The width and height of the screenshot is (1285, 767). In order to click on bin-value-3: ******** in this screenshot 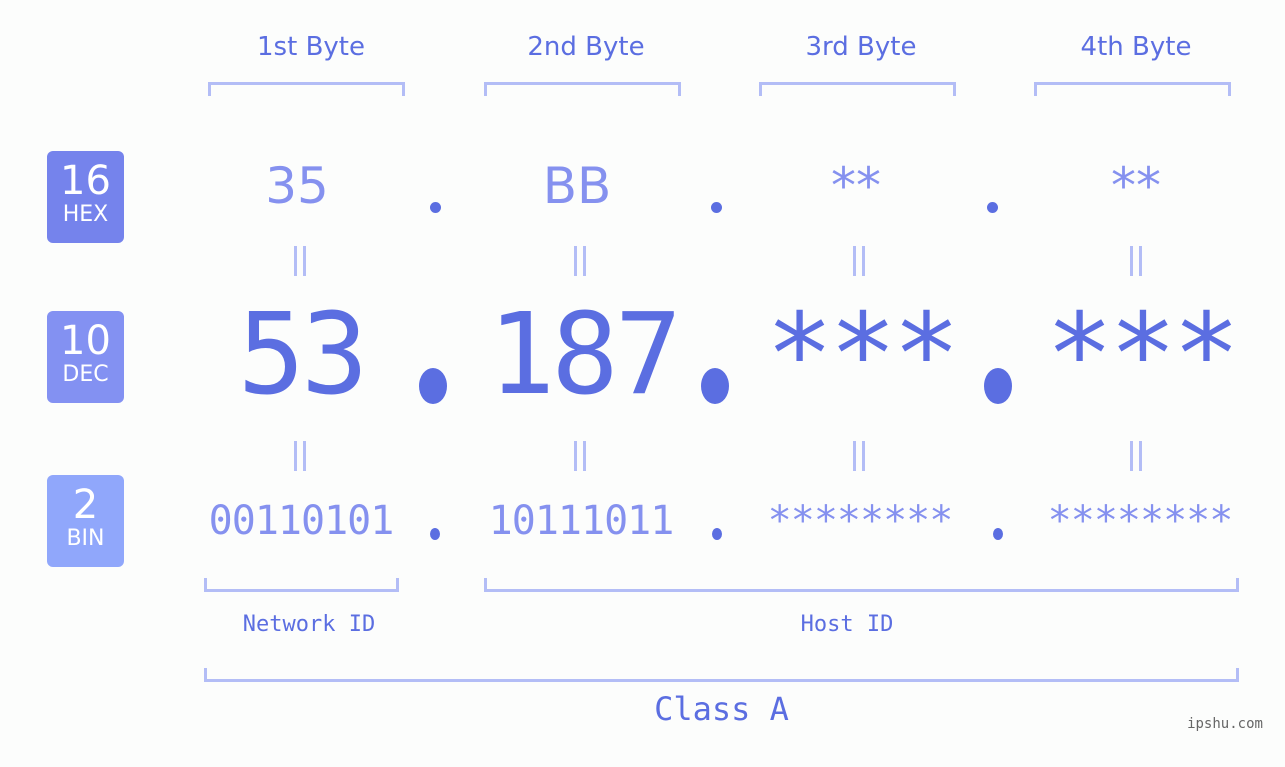, I will do `click(860, 521)`.